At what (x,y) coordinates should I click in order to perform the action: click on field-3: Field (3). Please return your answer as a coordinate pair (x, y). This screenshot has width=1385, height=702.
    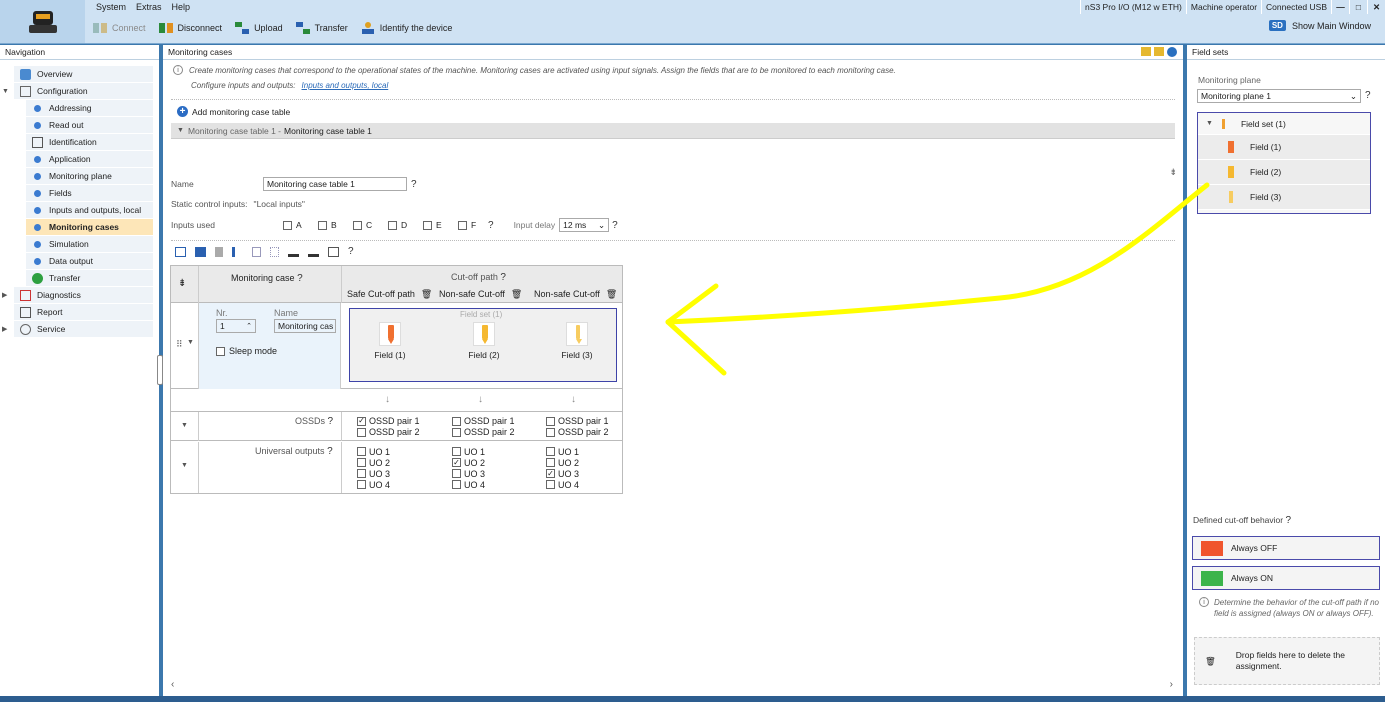
    Looking at the image, I should click on (577, 341).